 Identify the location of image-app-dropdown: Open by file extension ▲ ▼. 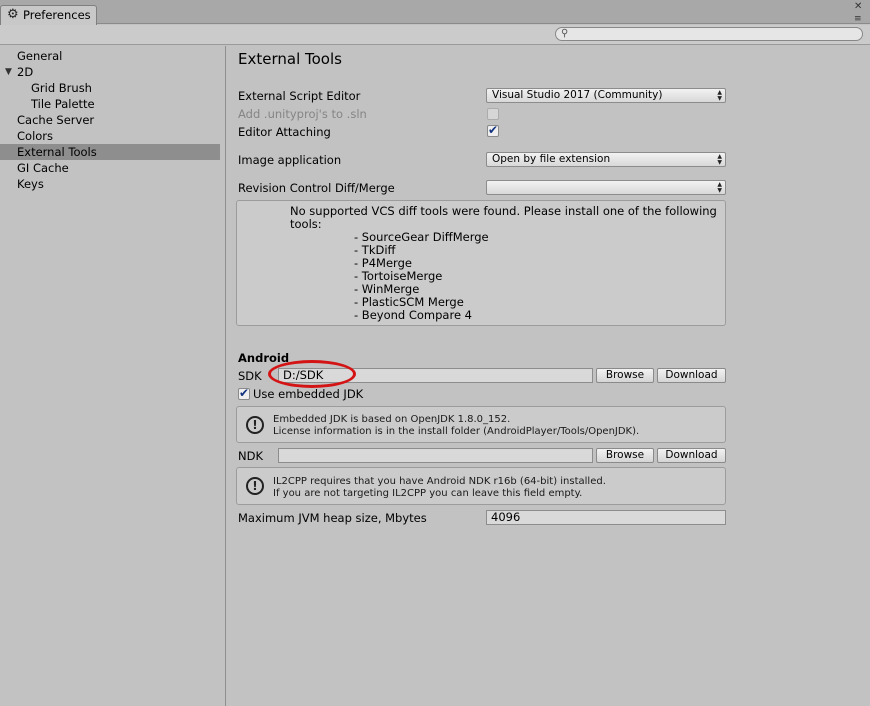
(606, 159).